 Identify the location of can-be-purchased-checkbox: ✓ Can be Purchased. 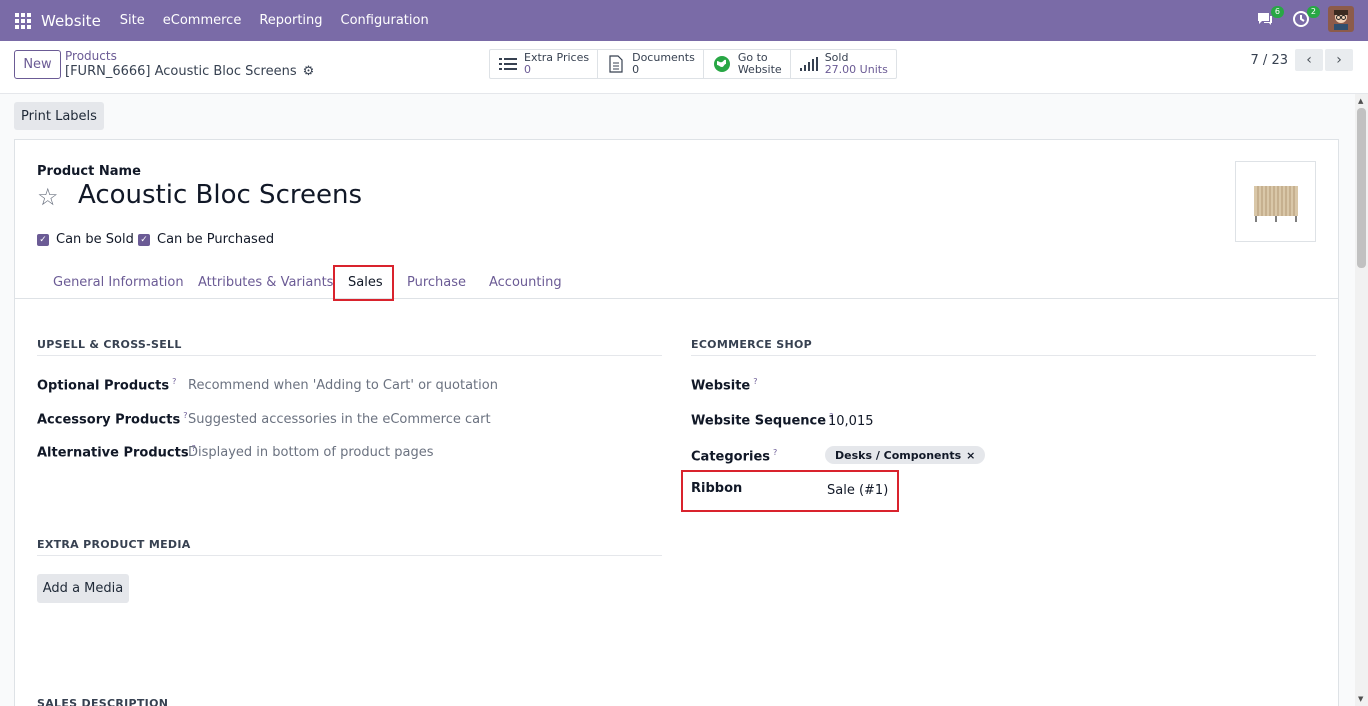
(206, 239).